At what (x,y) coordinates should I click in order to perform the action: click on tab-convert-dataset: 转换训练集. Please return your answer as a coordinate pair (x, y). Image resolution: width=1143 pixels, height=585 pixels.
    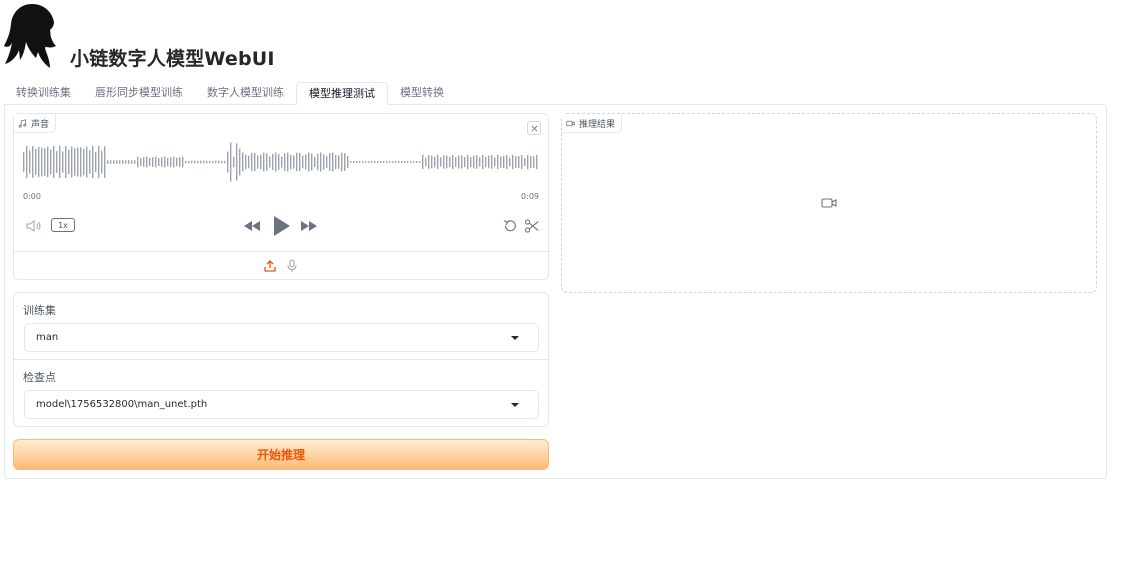
    Looking at the image, I should click on (43, 93).